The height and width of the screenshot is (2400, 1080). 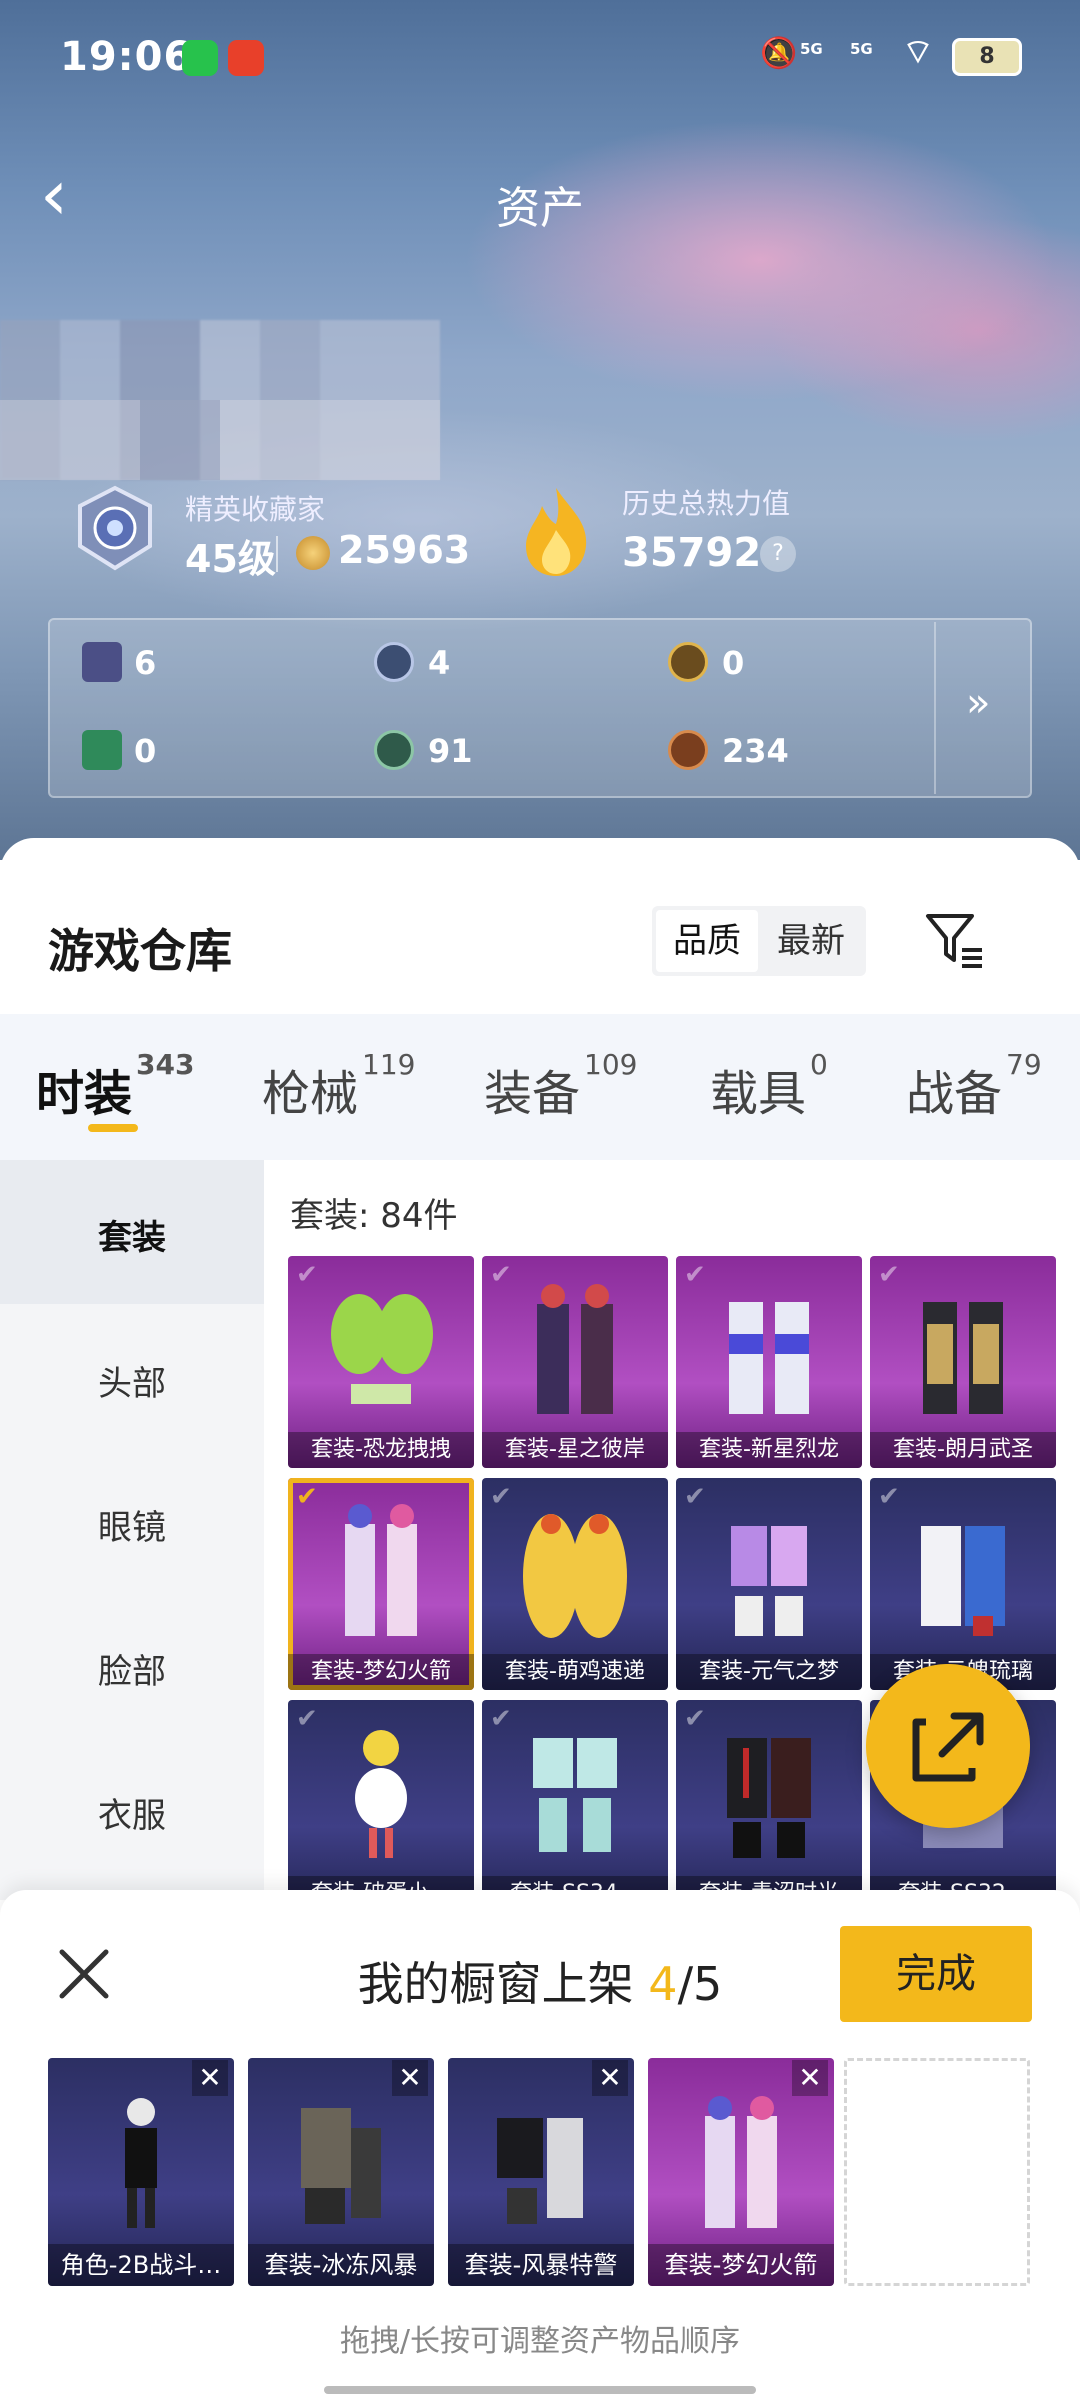 What do you see at coordinates (394, 750) in the screenshot?
I see `green-coin-icon` at bounding box center [394, 750].